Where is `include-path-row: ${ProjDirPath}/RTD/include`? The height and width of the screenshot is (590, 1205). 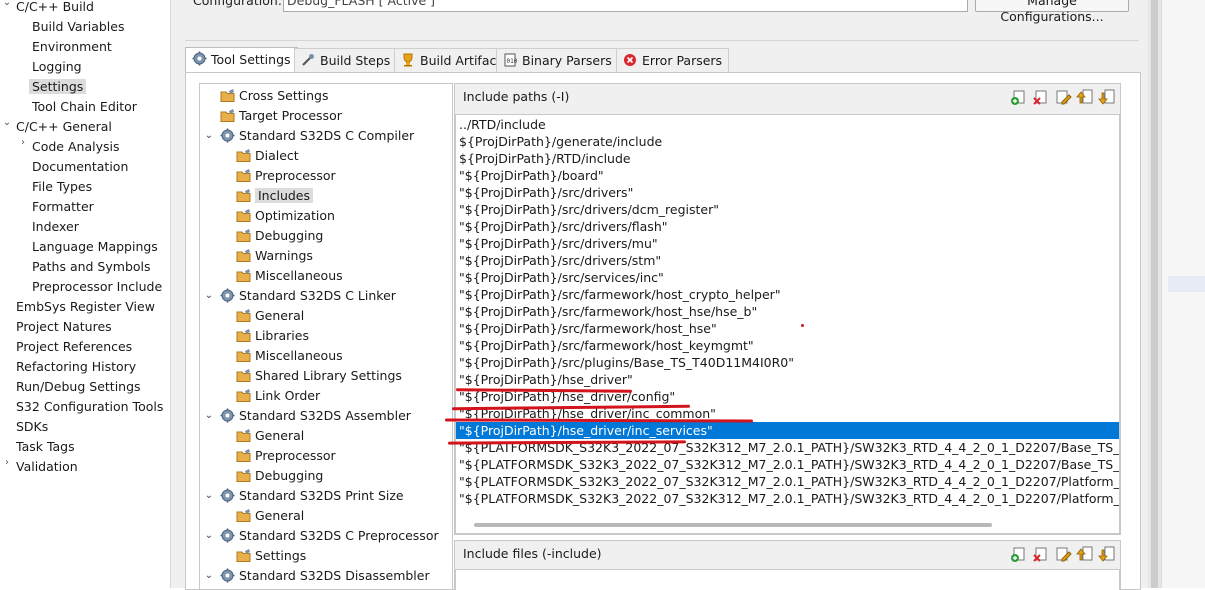 include-path-row: ${ProjDirPath}/RTD/include is located at coordinates (787, 158).